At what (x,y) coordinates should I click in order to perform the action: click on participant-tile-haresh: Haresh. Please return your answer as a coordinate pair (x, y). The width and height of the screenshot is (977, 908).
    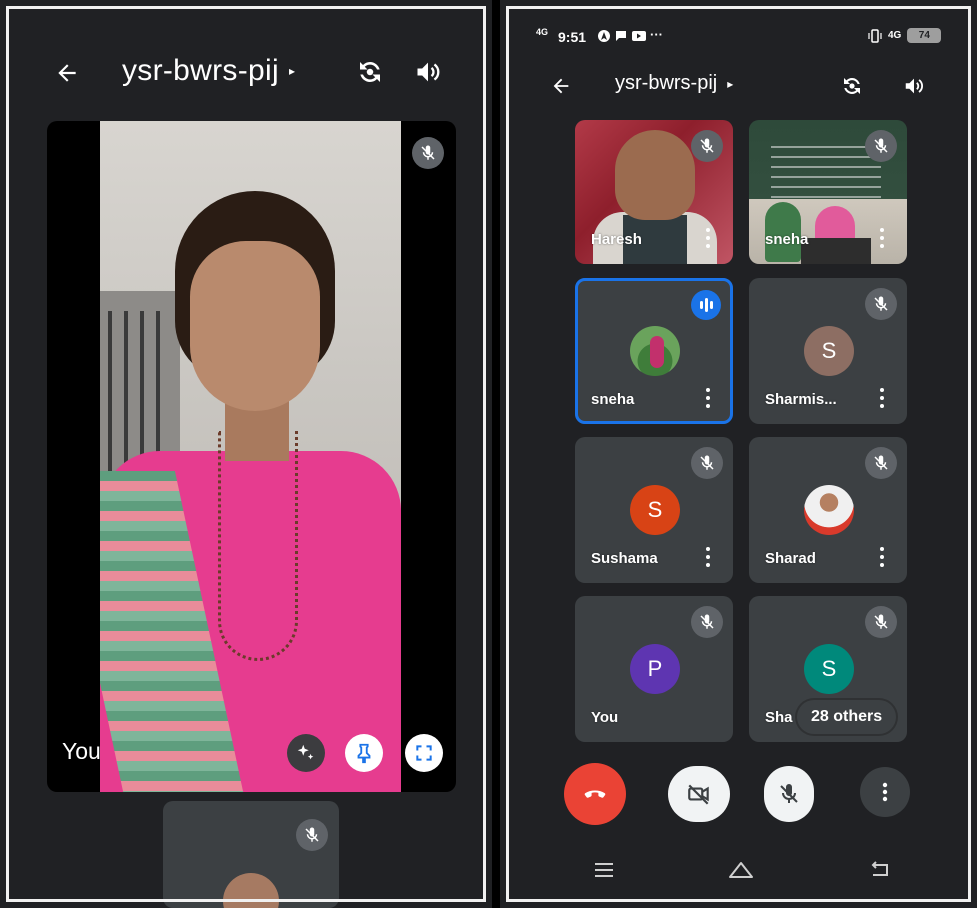
    Looking at the image, I should click on (654, 192).